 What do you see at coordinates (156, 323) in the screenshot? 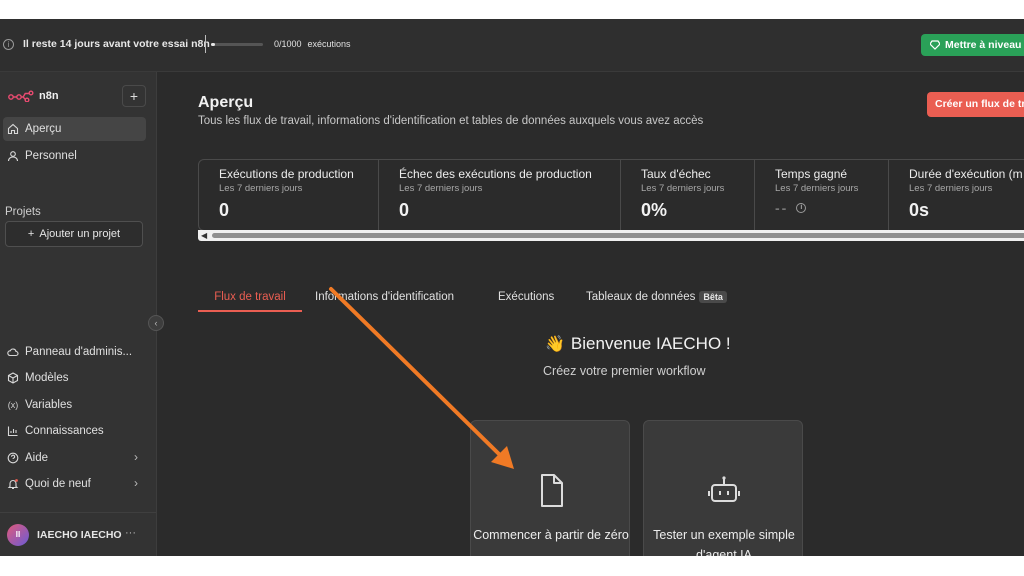
I see `collapse-sidebar-button: ‹` at bounding box center [156, 323].